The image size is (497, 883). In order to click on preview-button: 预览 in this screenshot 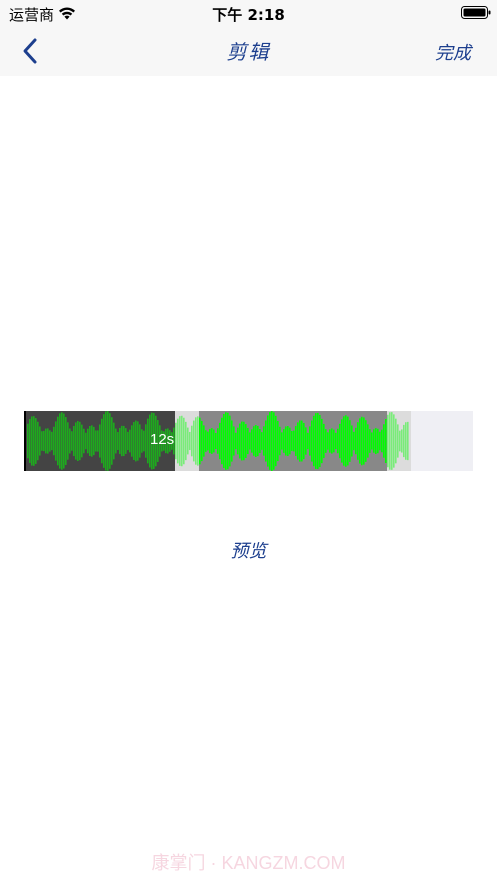, I will do `click(248, 550)`.